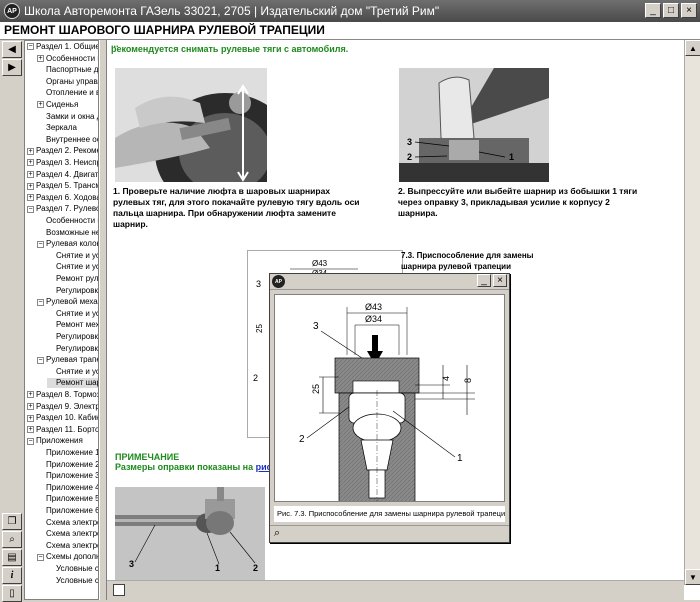  I want to click on tree-item-label: Раздел 6. Ходовая, so click(67, 197).